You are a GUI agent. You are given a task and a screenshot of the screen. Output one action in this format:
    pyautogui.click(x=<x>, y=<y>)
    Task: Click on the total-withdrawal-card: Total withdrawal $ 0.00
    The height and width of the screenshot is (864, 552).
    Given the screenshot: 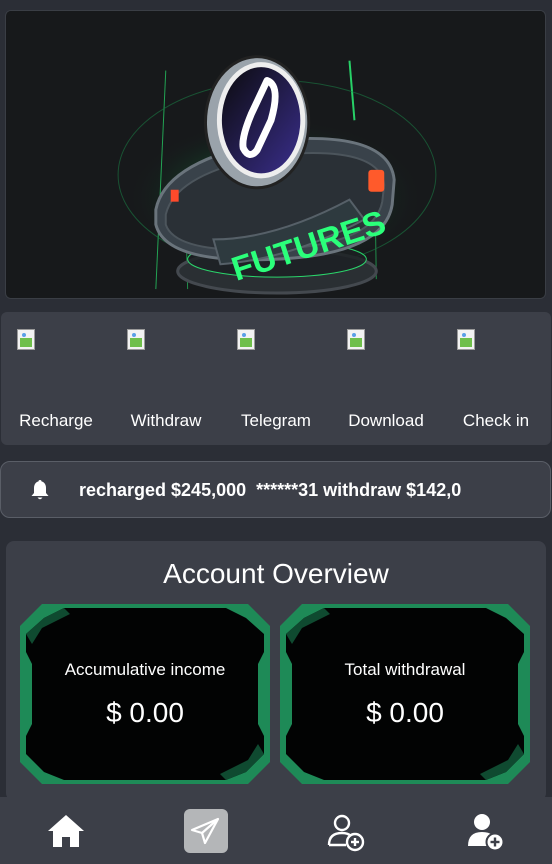 What is the action you would take?
    pyautogui.click(x=405, y=694)
    